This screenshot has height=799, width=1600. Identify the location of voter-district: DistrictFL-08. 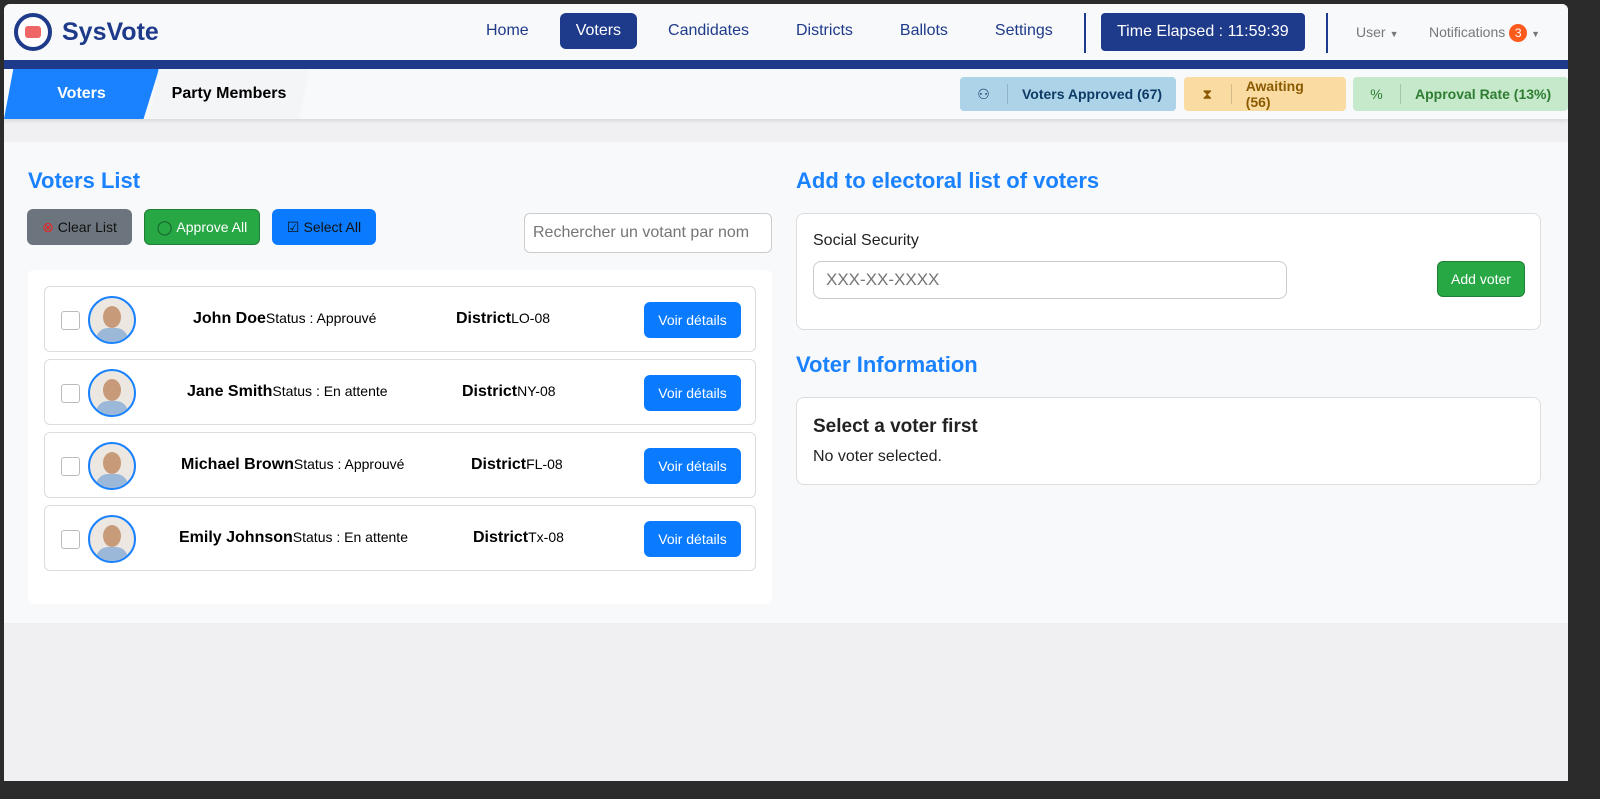
(517, 465).